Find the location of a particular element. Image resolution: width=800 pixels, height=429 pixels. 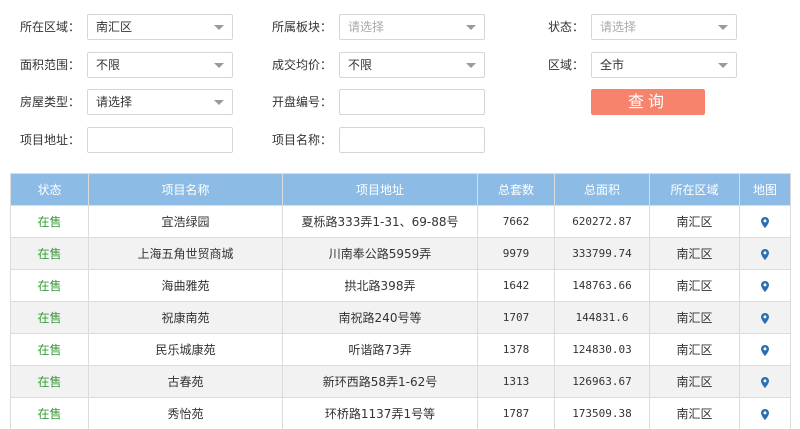

table-row: 在售 古春苑 新环西路58弄1-62号 1313 126963.67 南汇区 is located at coordinates (400, 381).